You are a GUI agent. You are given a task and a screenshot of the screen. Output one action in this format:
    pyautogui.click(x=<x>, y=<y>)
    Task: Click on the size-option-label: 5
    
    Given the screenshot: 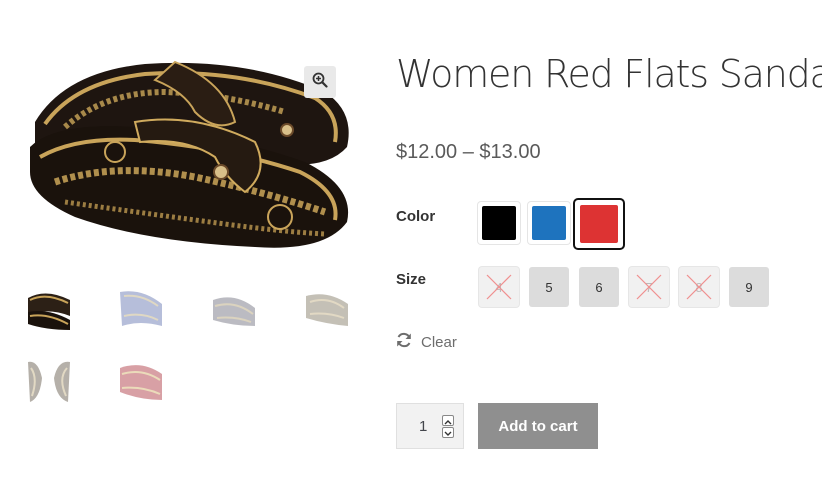 What is the action you would take?
    pyautogui.click(x=549, y=287)
    